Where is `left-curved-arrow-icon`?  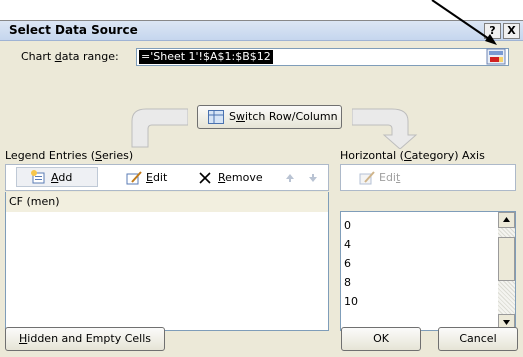 left-curved-arrow-icon is located at coordinates (159, 128).